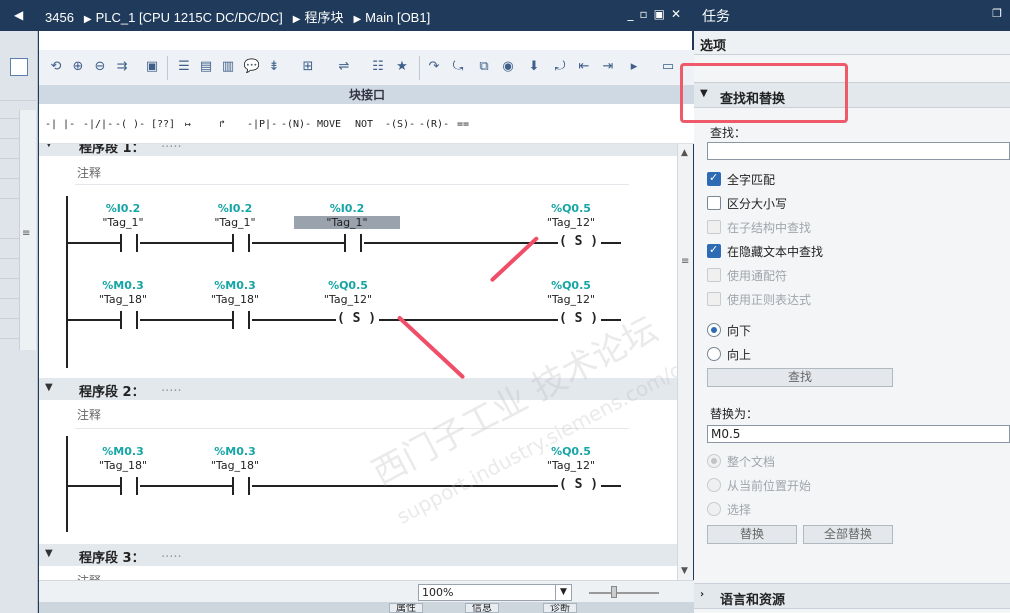 The image size is (1010, 613). Describe the element at coordinates (508, 67) in the screenshot. I see `monitor-toggle-icon: ◉` at that location.